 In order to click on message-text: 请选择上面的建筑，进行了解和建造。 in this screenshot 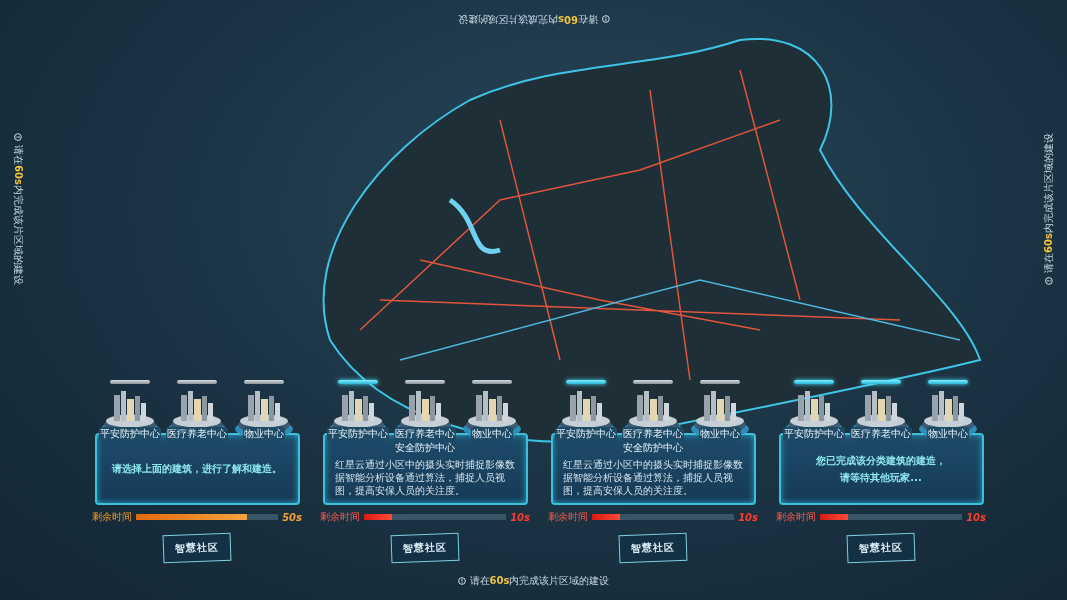, I will do `click(197, 469)`.